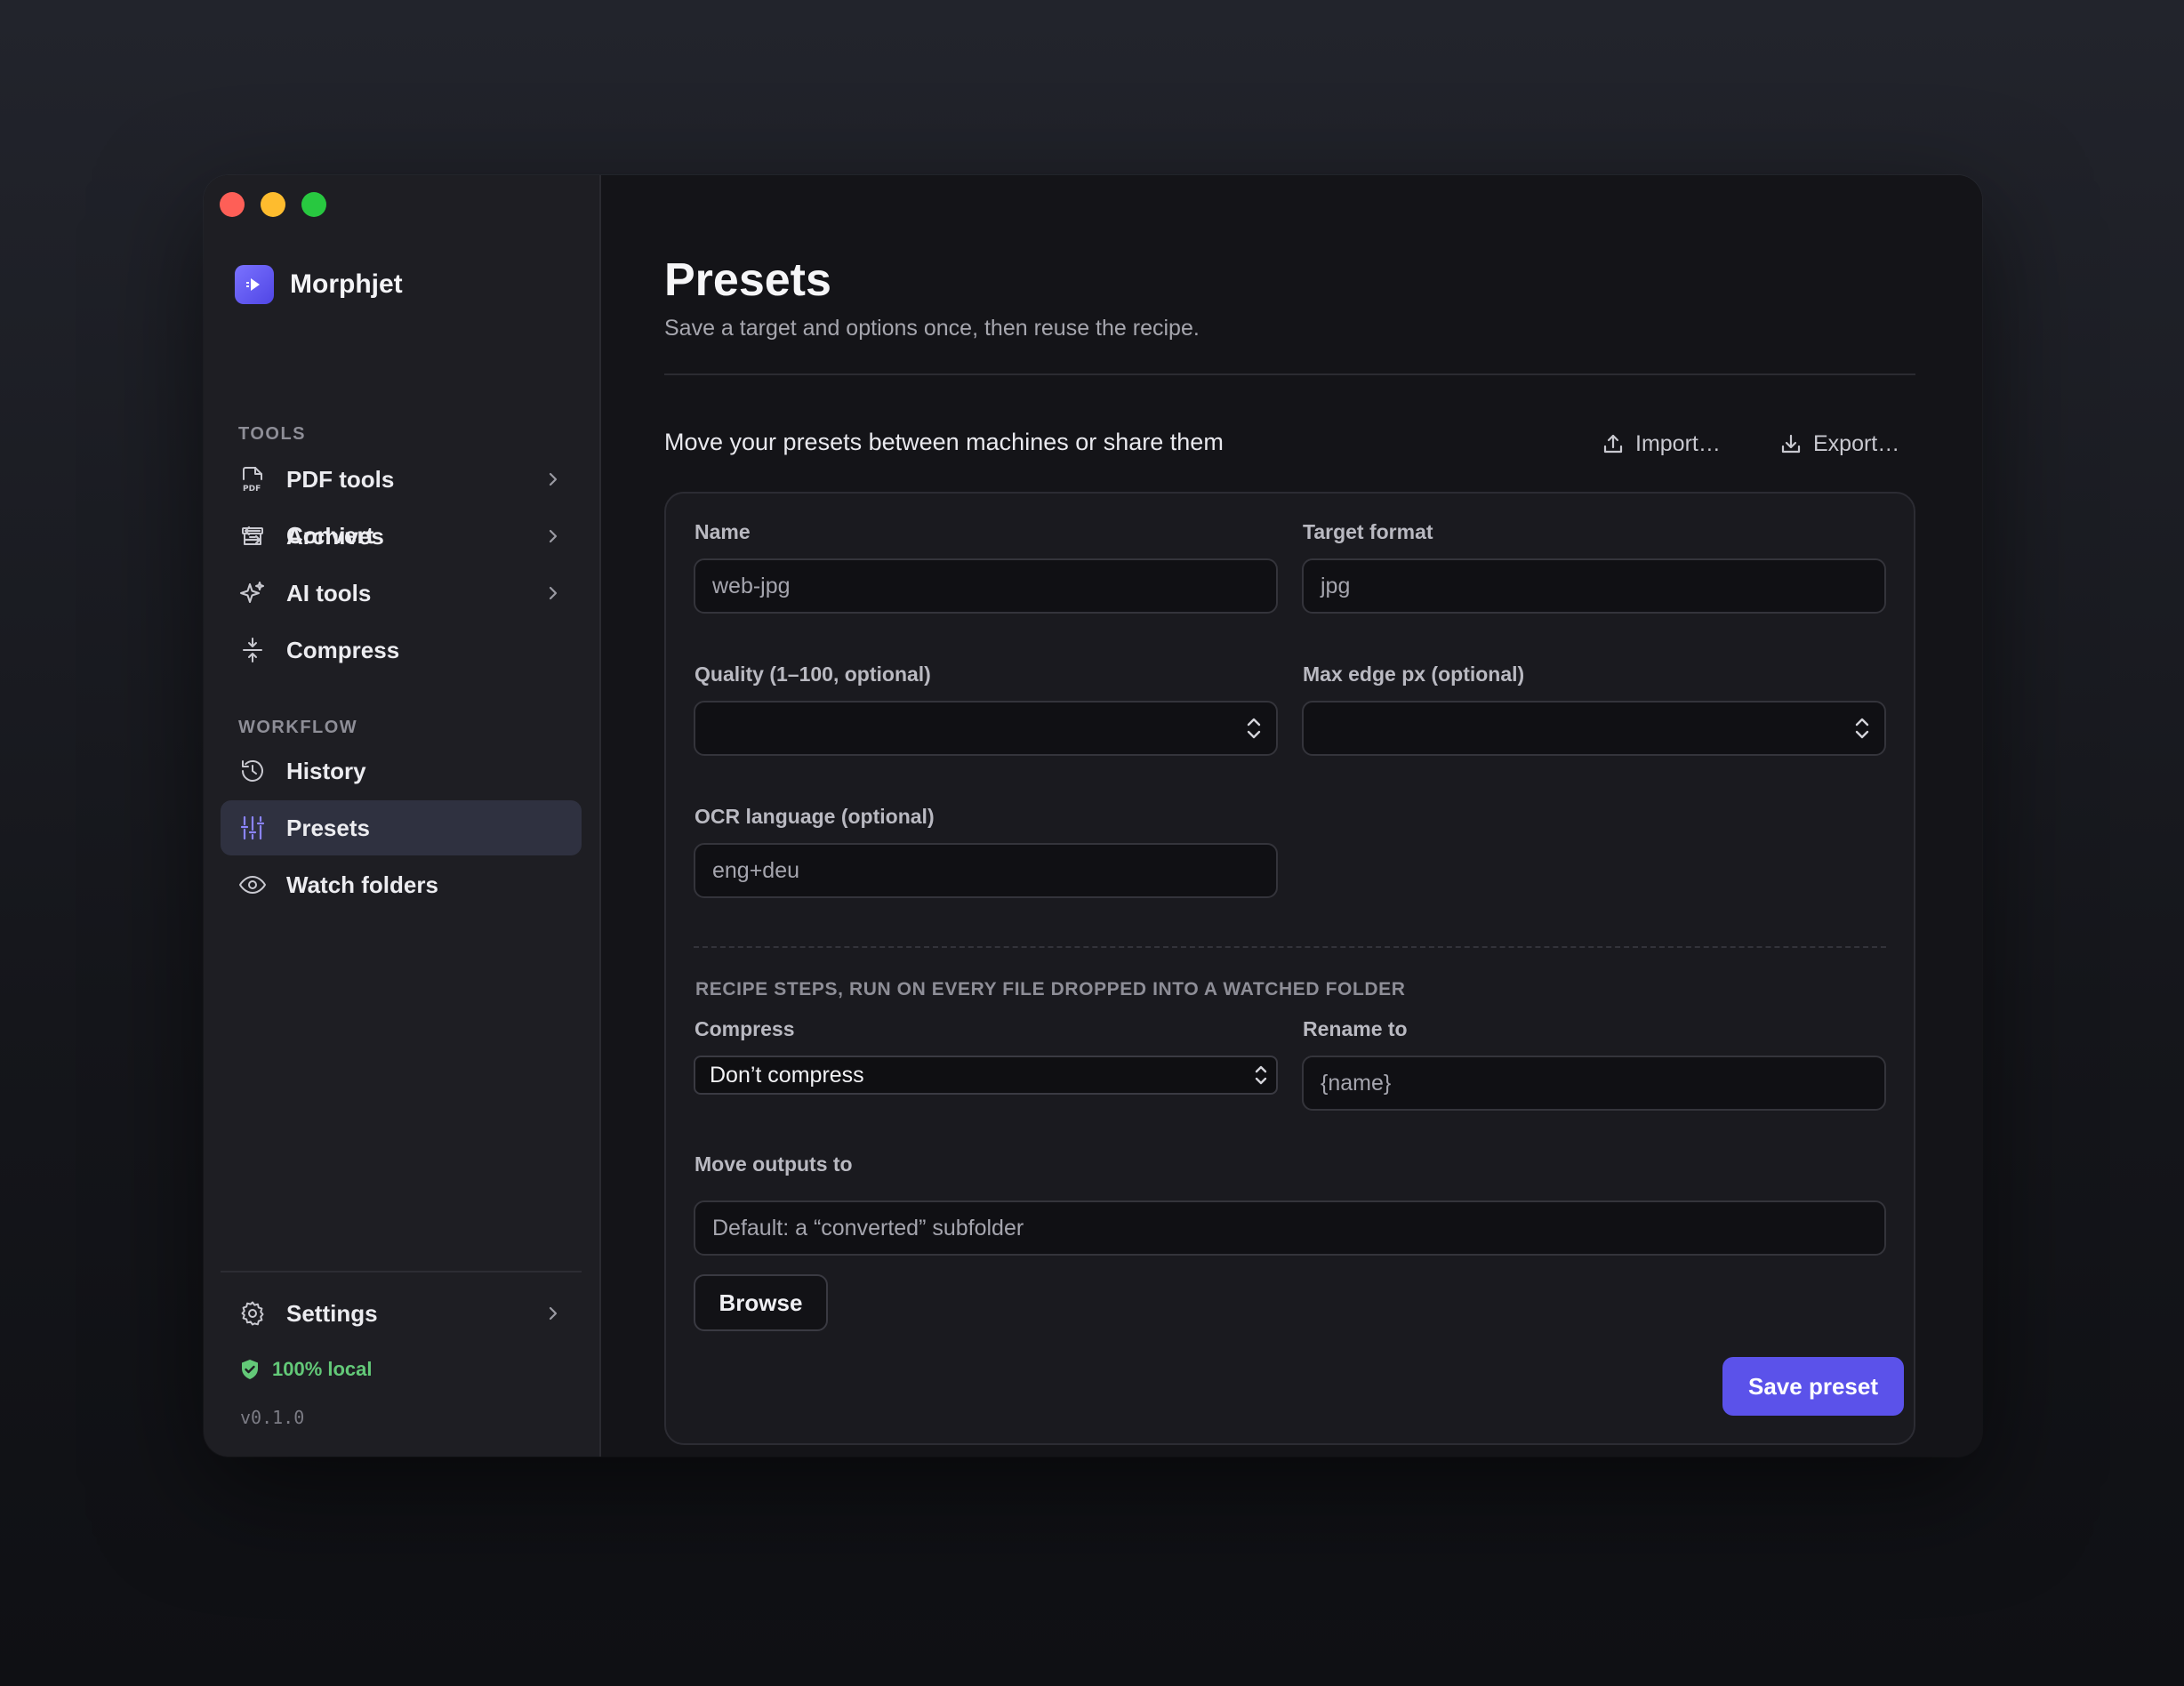 Image resolution: width=2184 pixels, height=1686 pixels. What do you see at coordinates (346, 284) in the screenshot?
I see `app-name: Morphjet` at bounding box center [346, 284].